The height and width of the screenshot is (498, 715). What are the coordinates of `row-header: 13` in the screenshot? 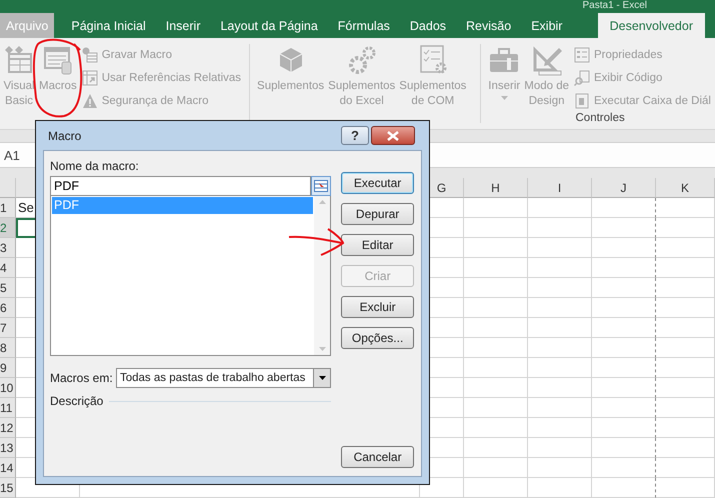 It's located at (8, 448).